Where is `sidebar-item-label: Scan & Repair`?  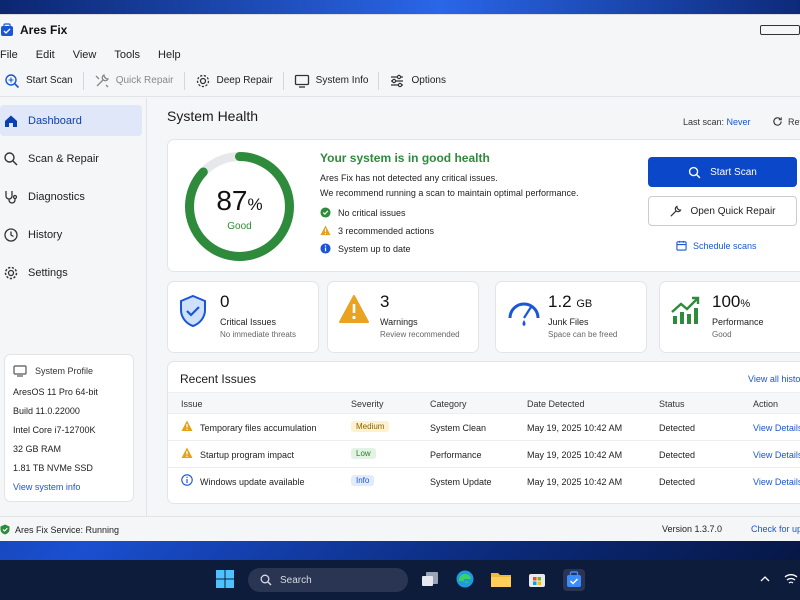
sidebar-item-label: Scan & Repair is located at coordinates (63, 158).